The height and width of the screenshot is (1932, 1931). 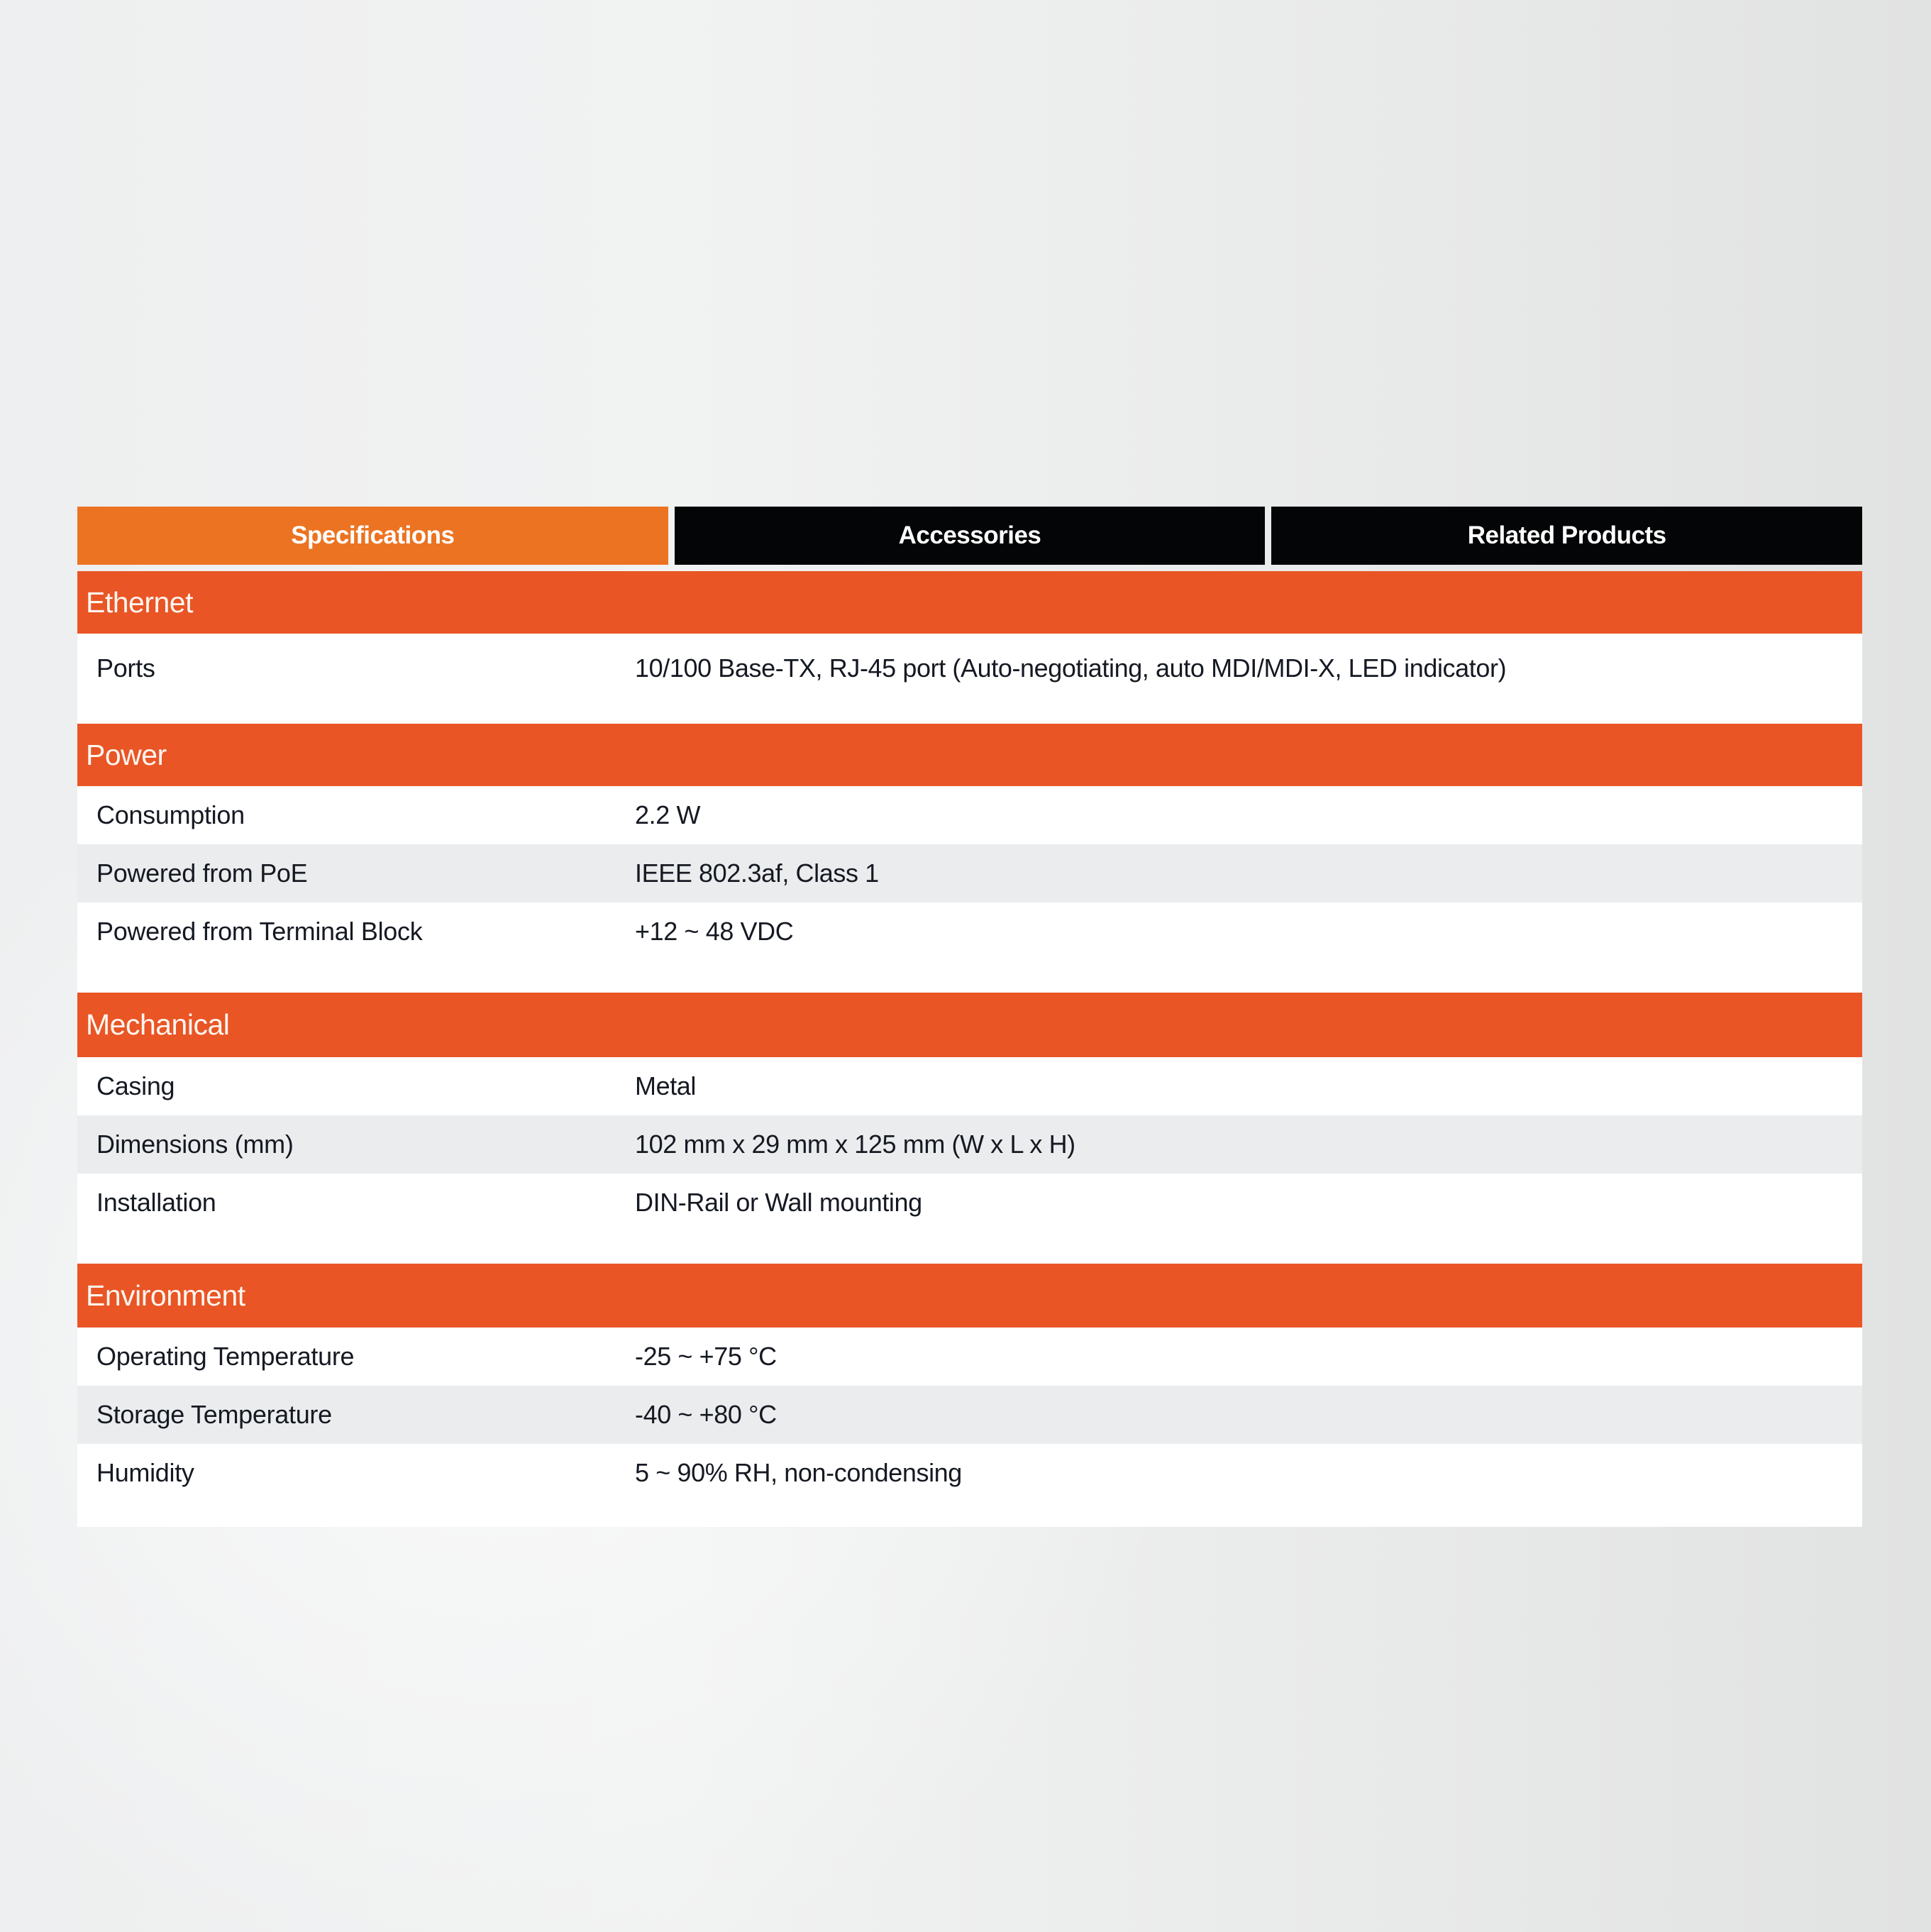 What do you see at coordinates (970, 755) in the screenshot?
I see `section-header: Power` at bounding box center [970, 755].